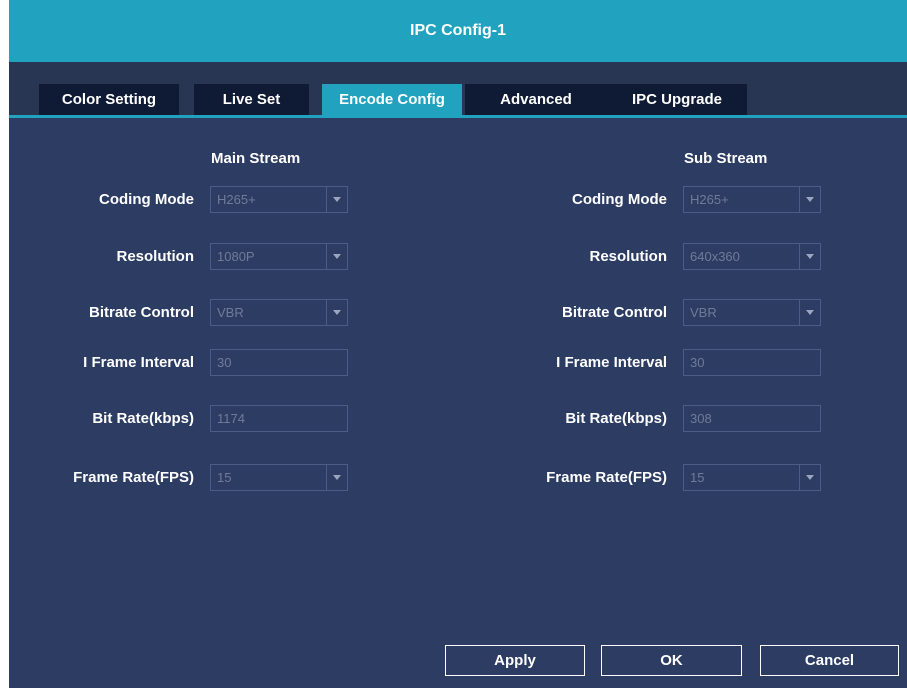 This screenshot has width=907, height=688. I want to click on main-i-frame-interval-label: I Frame Interval, so click(138, 362).